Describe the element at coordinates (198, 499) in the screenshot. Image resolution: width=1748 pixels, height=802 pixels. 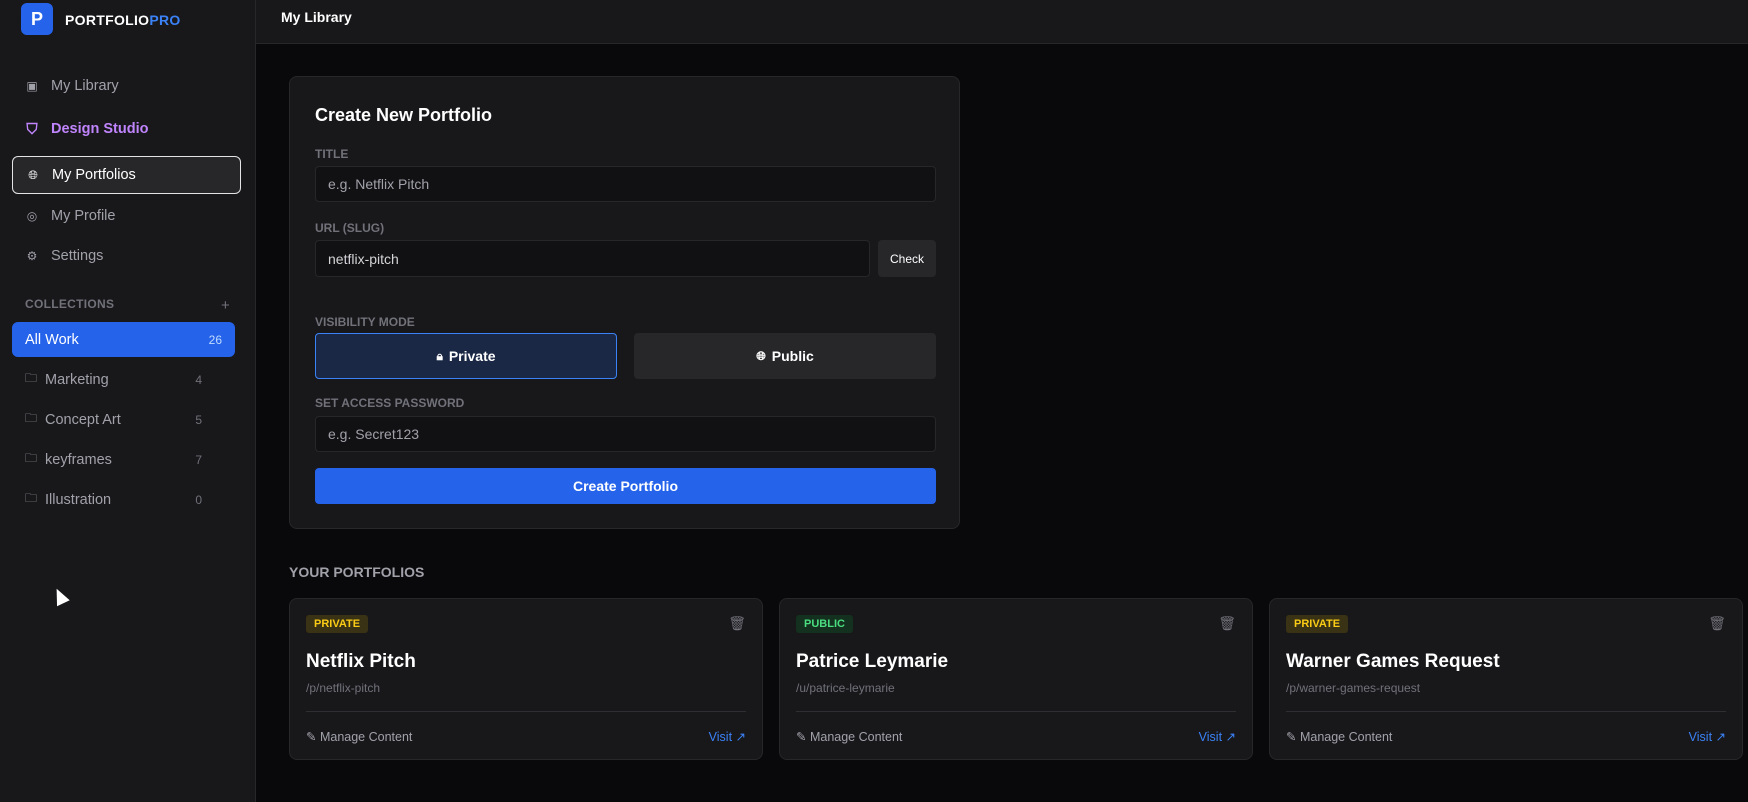
I see `collection-count: 0` at that location.